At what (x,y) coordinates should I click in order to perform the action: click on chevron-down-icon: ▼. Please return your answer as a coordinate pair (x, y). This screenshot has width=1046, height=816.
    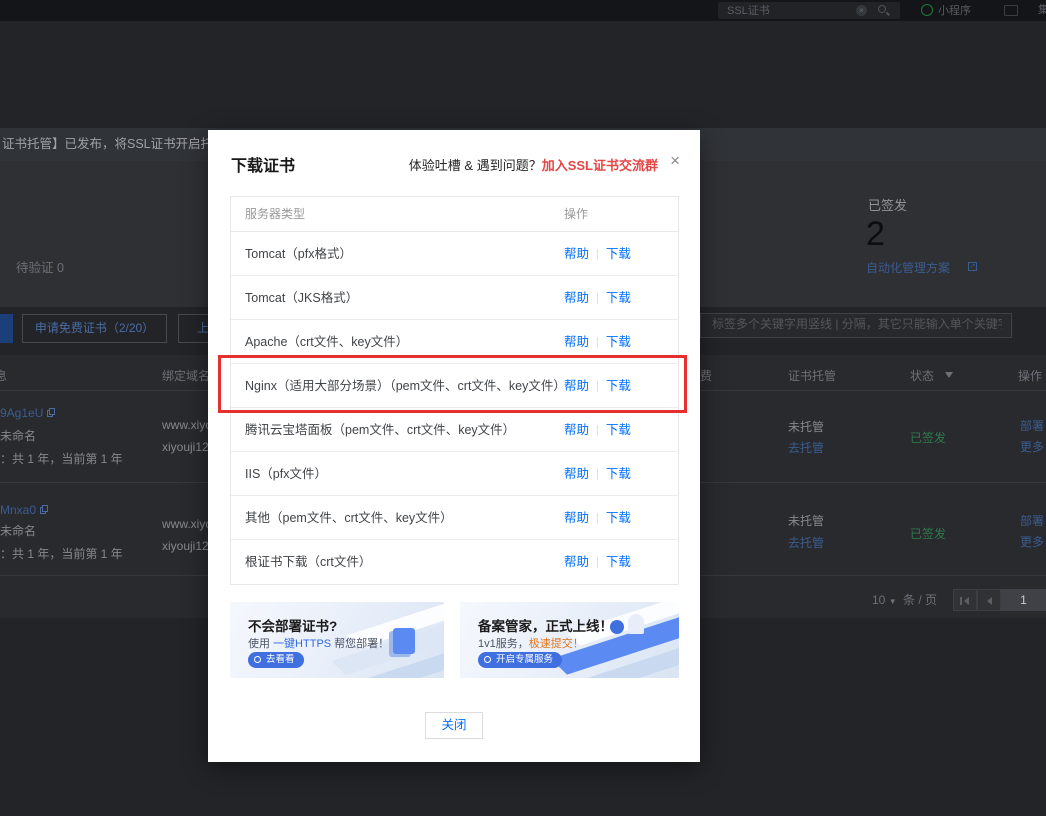
    Looking at the image, I should click on (892, 601).